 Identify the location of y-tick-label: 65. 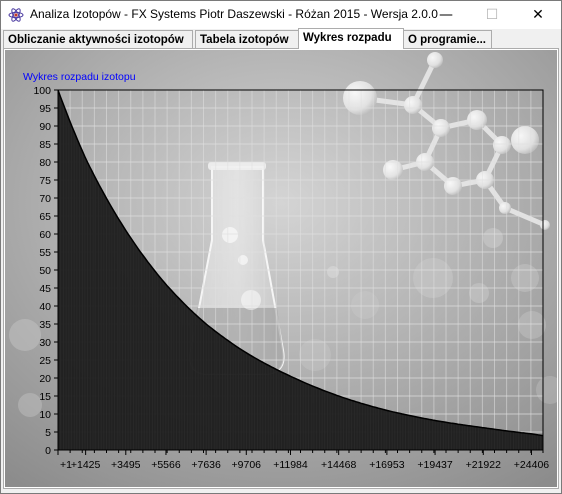
(45, 217).